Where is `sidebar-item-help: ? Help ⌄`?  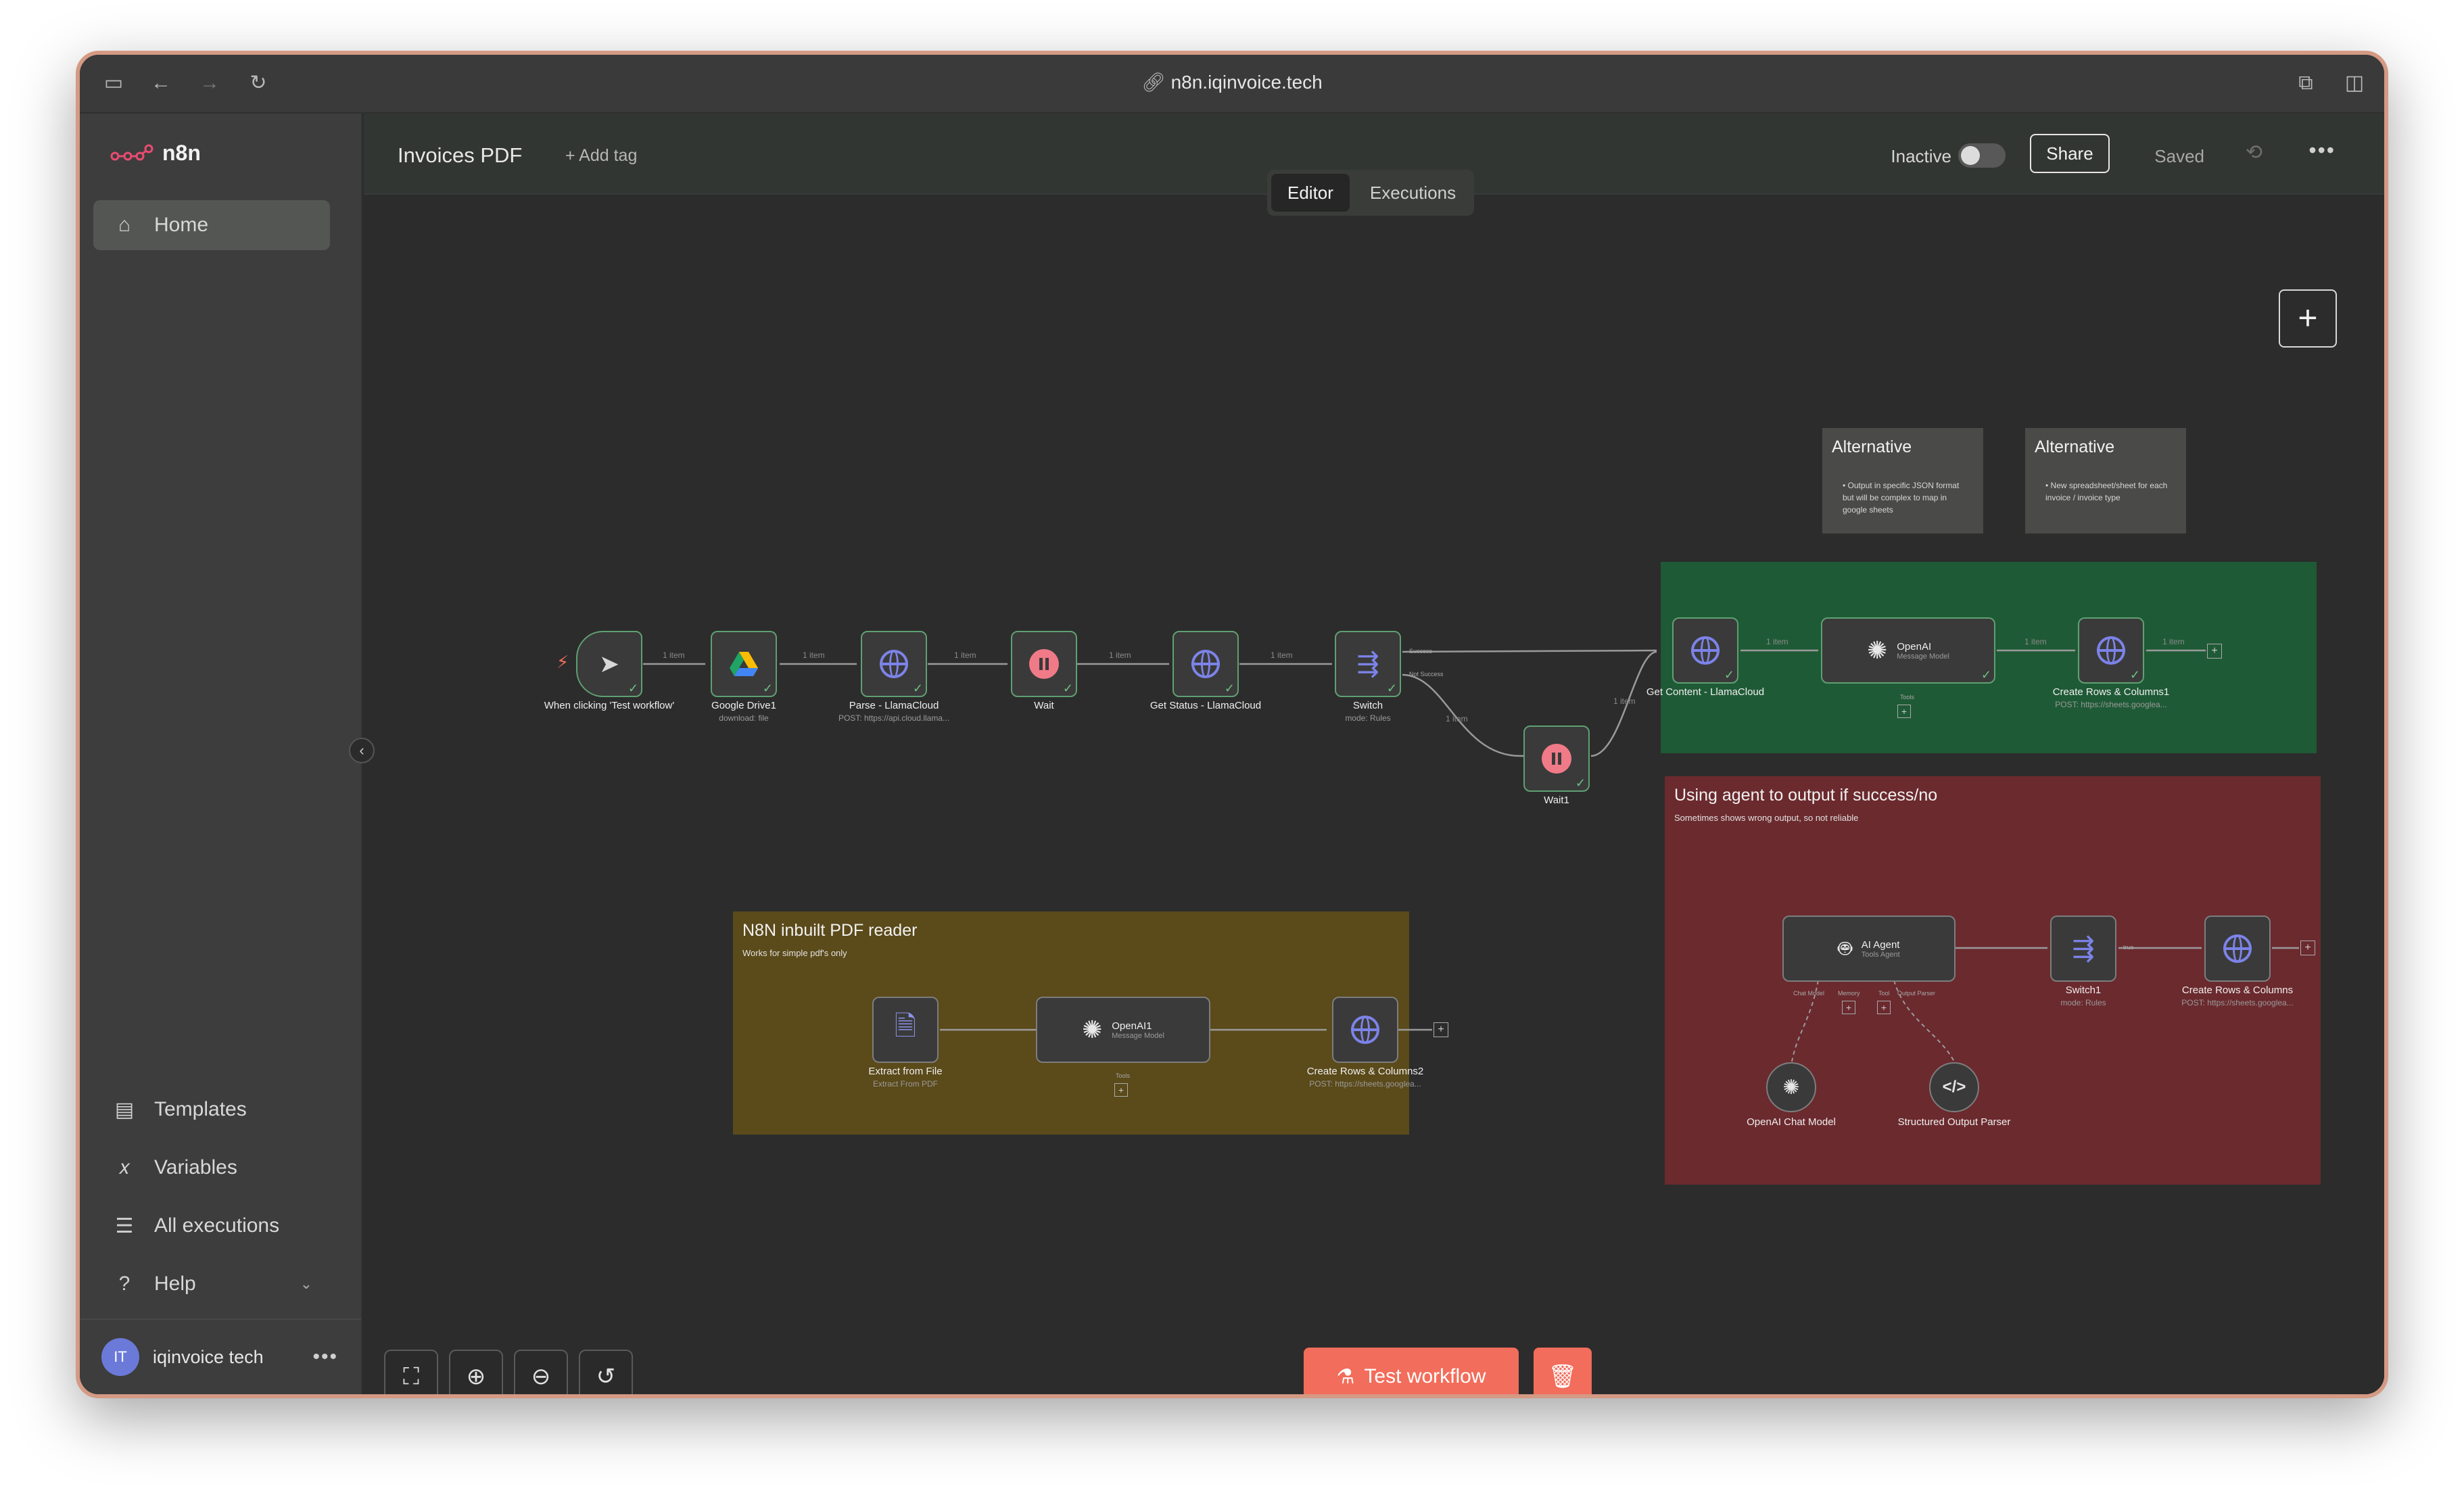
sidebar-item-help: ? Help ⌄ is located at coordinates (212, 1284).